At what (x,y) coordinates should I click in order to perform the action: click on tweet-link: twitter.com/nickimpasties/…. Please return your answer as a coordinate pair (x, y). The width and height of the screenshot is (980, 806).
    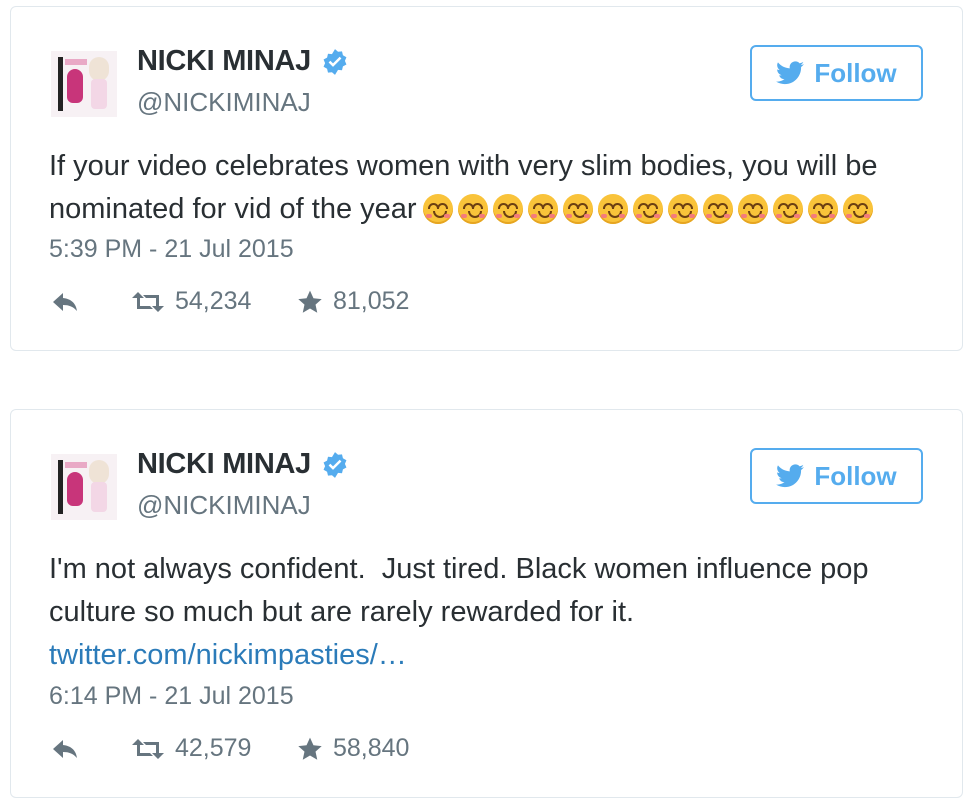
    Looking at the image, I should click on (228, 655).